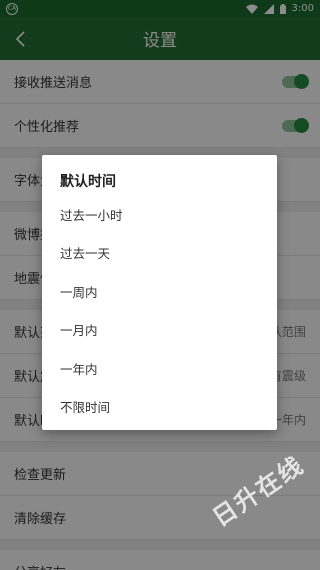 This screenshot has width=320, height=570. I want to click on option-week: 一周内, so click(159, 291).